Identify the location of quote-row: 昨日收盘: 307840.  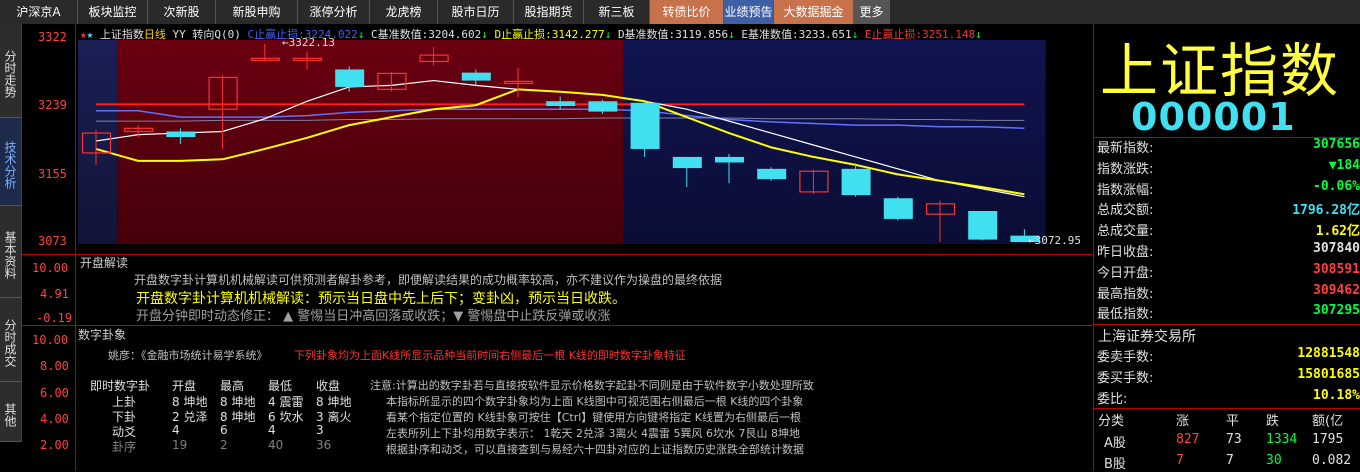
(1228, 251).